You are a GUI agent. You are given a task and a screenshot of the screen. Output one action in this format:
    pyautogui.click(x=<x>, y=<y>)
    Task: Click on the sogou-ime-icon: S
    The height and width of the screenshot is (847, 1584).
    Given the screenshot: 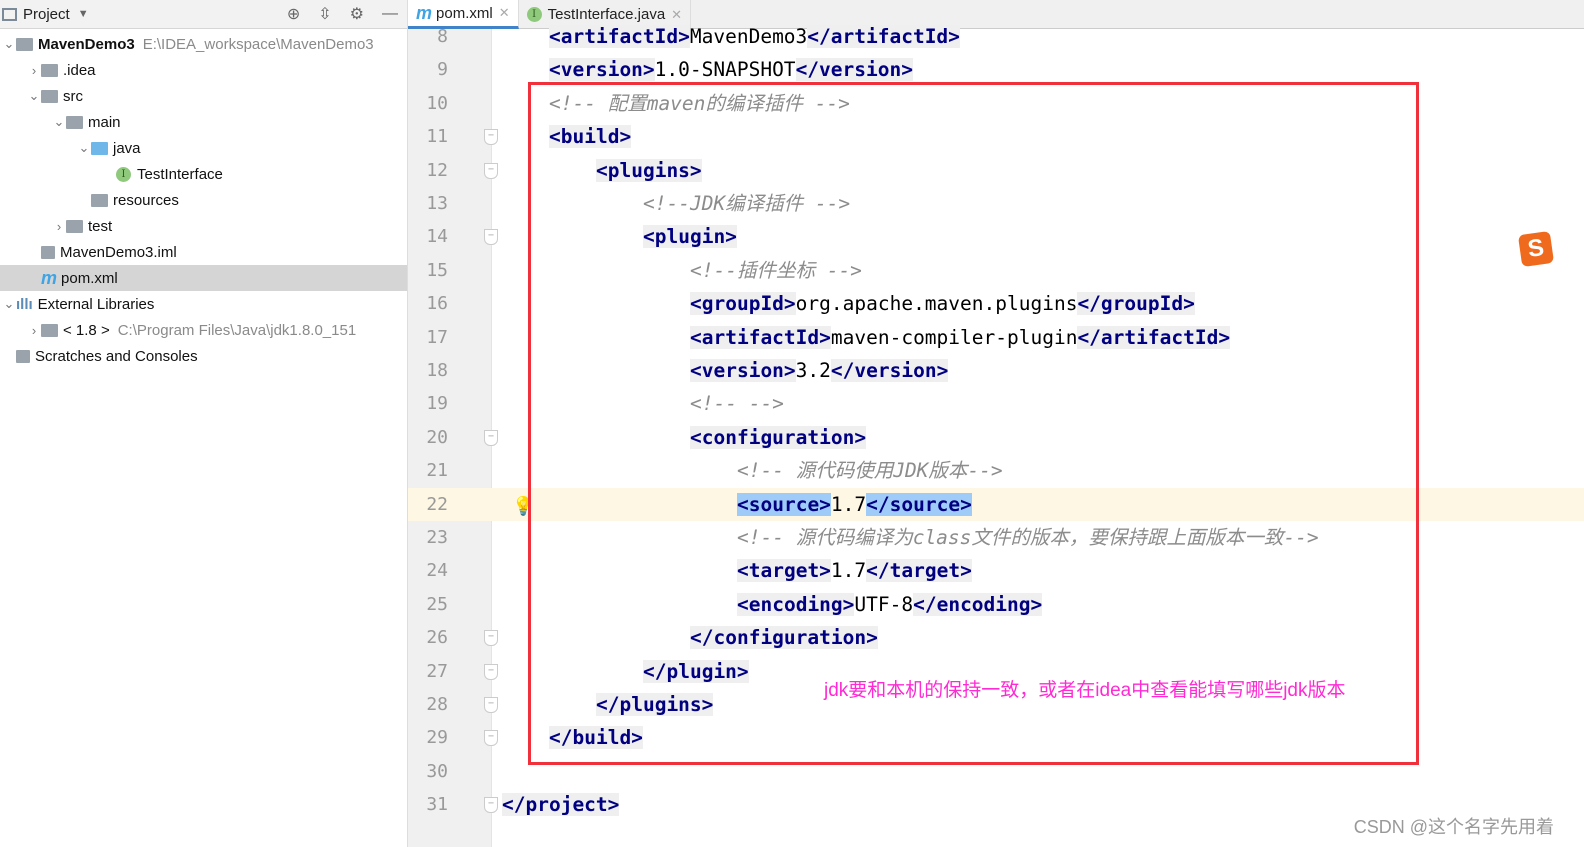 What is the action you would take?
    pyautogui.click(x=1536, y=249)
    